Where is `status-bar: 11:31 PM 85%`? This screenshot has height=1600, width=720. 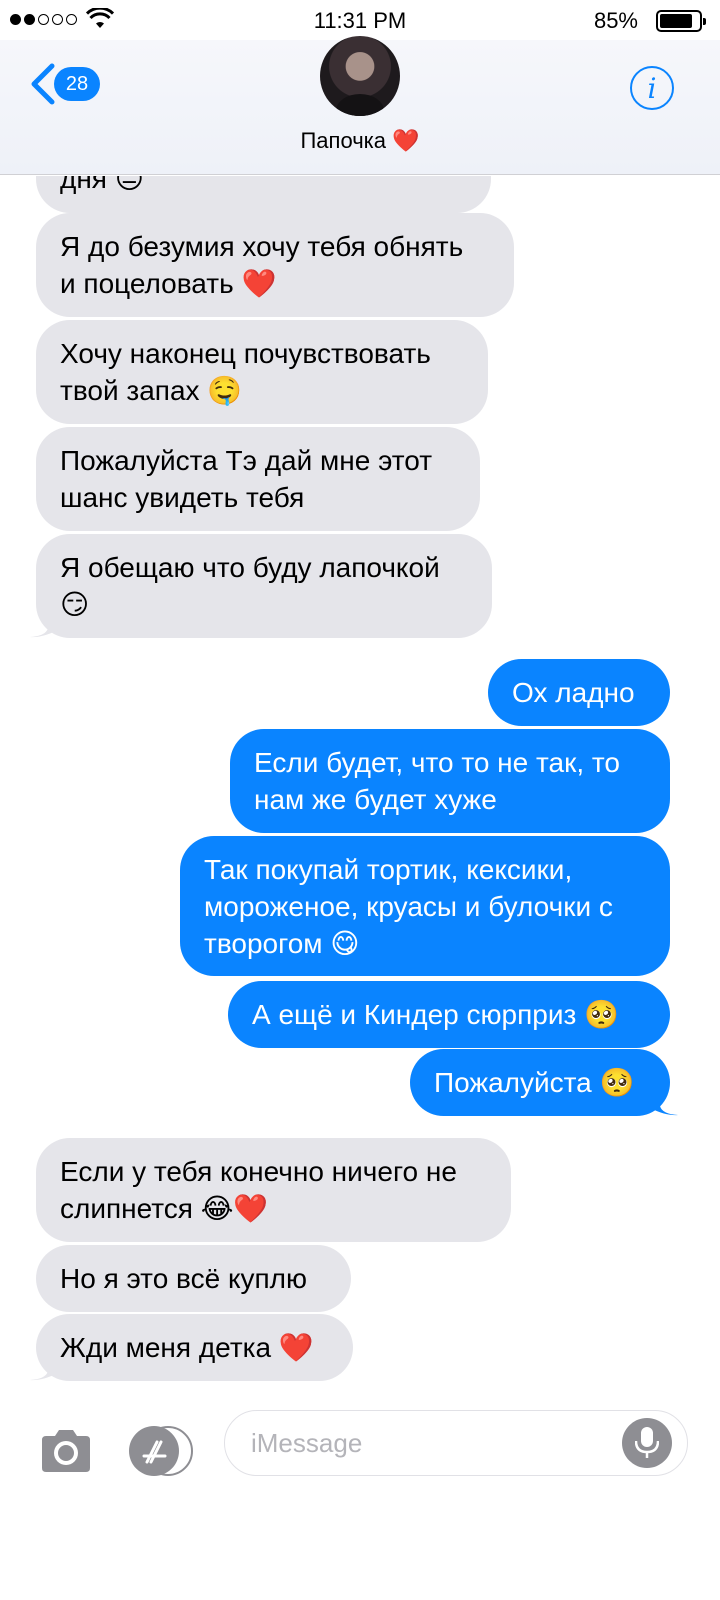
status-bar: 11:31 PM 85% is located at coordinates (360, 20).